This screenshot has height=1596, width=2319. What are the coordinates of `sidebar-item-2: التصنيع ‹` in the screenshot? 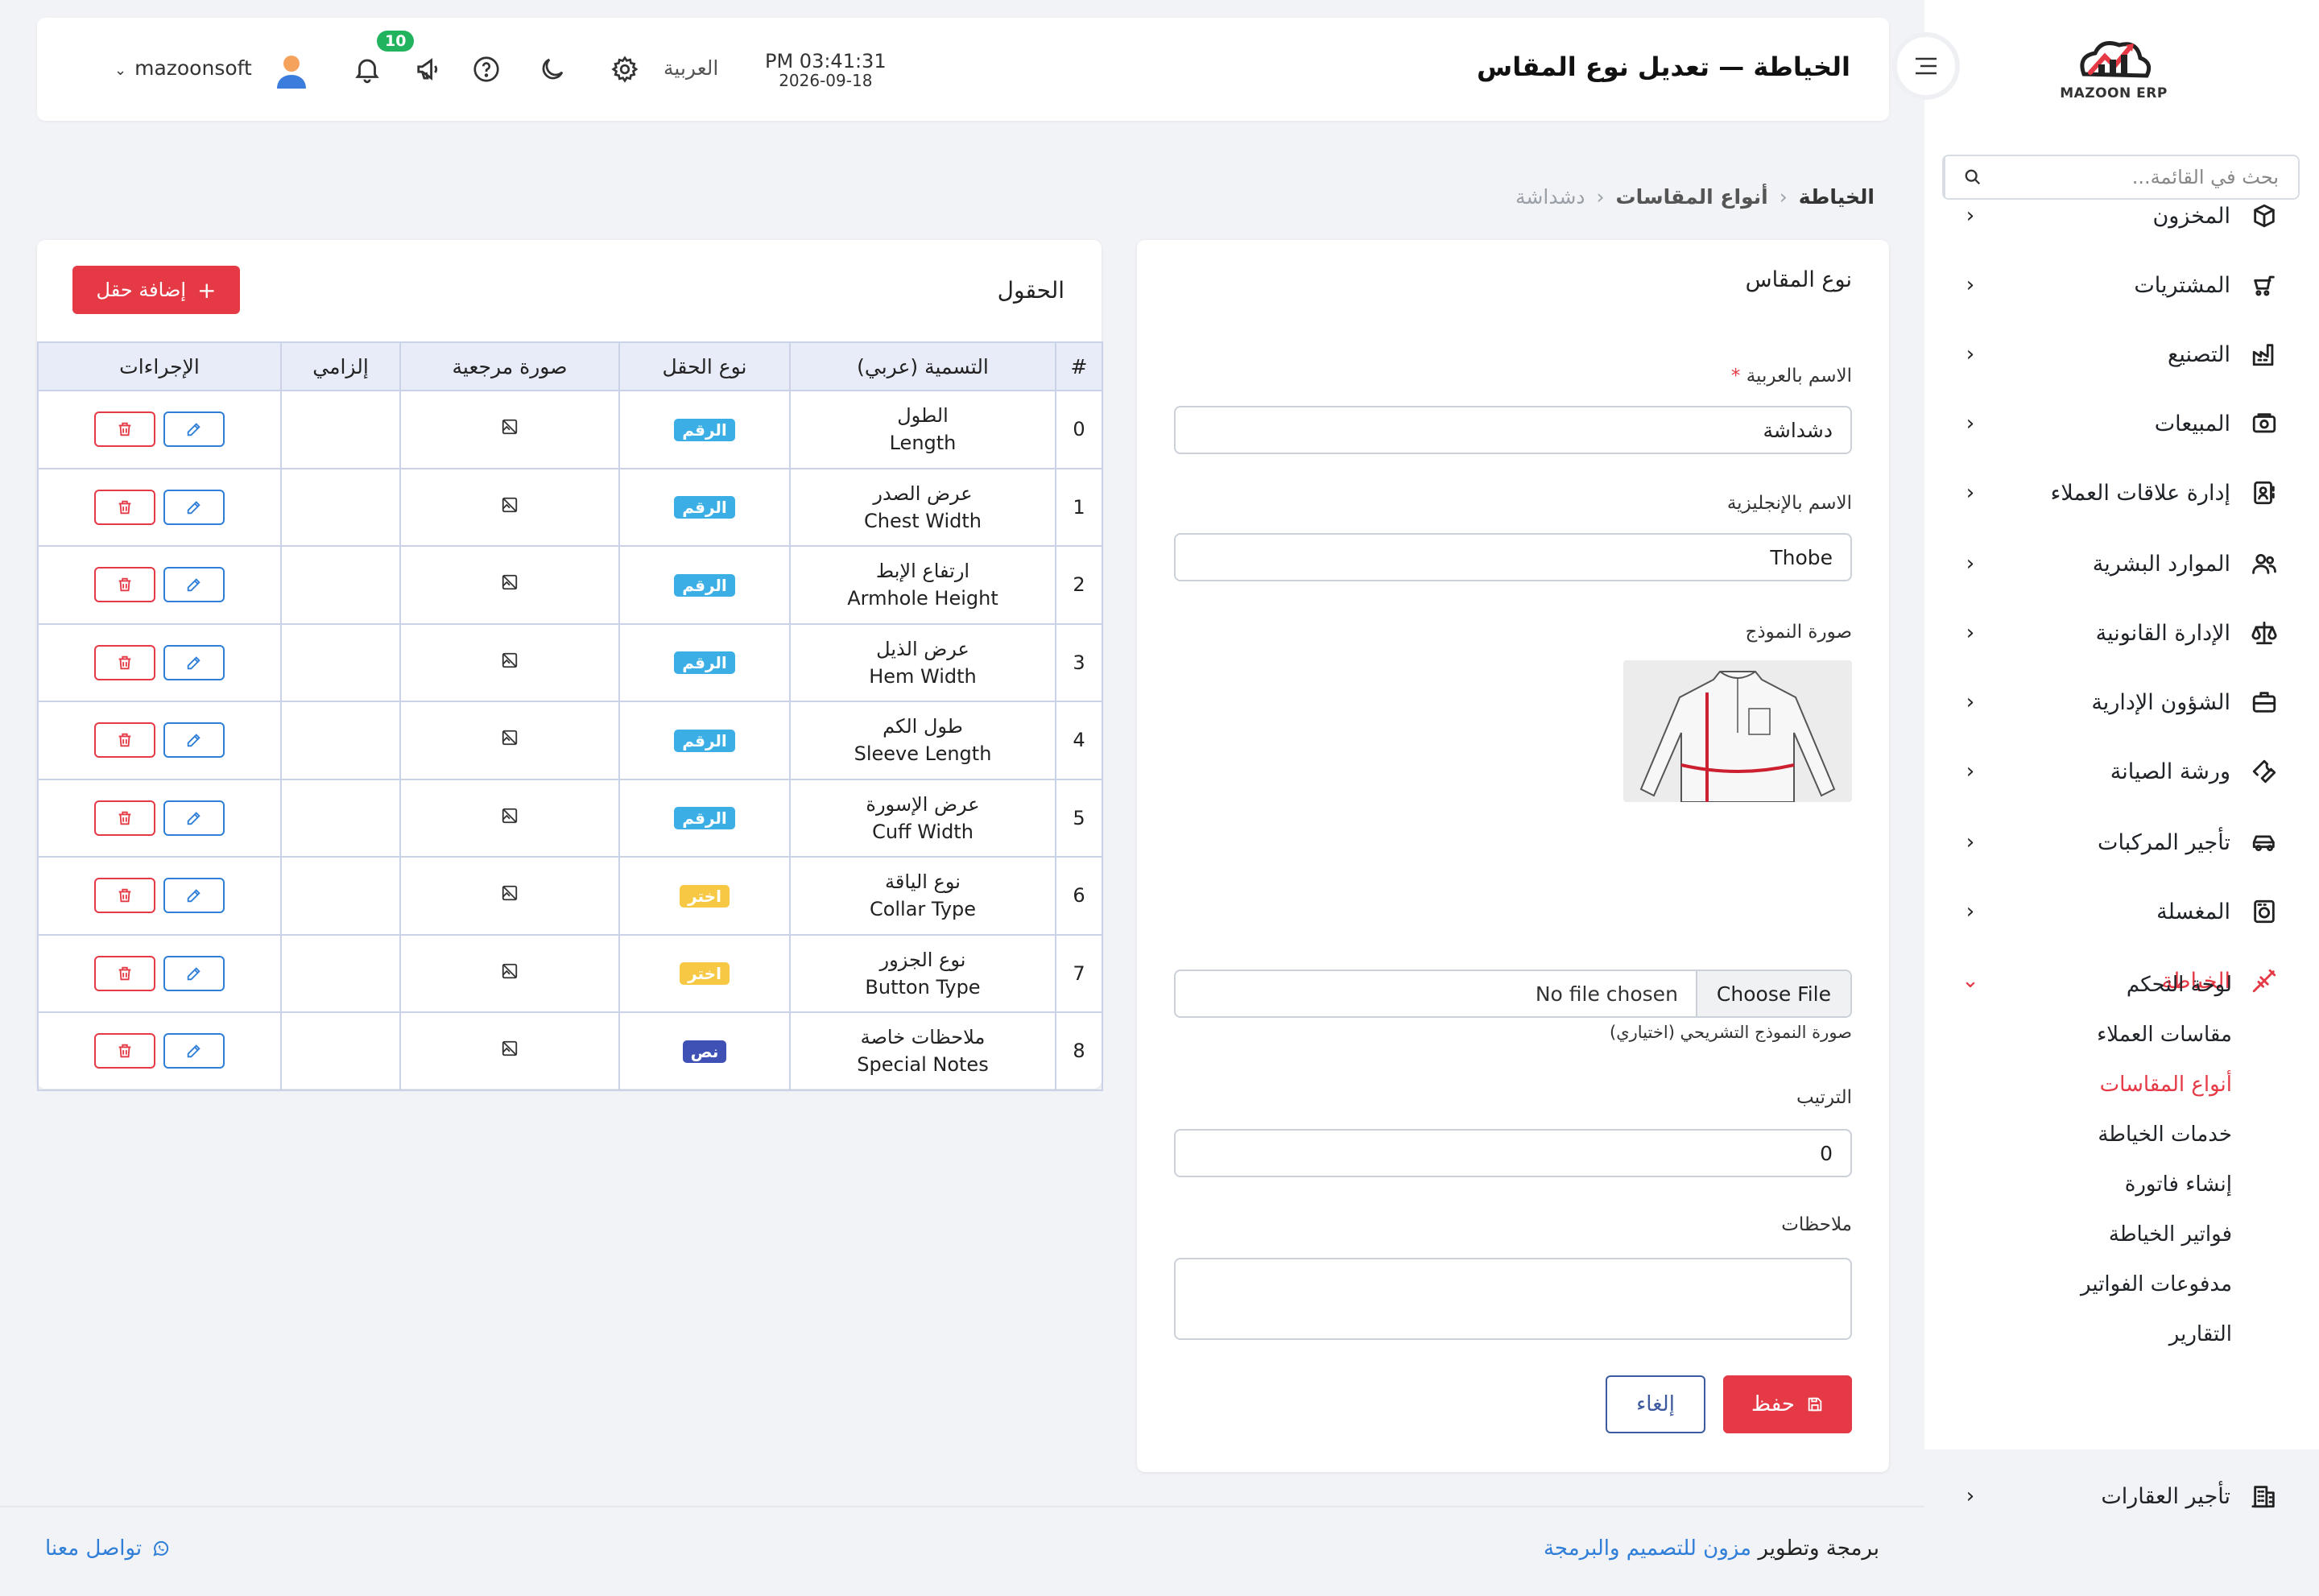 It's located at (2119, 354).